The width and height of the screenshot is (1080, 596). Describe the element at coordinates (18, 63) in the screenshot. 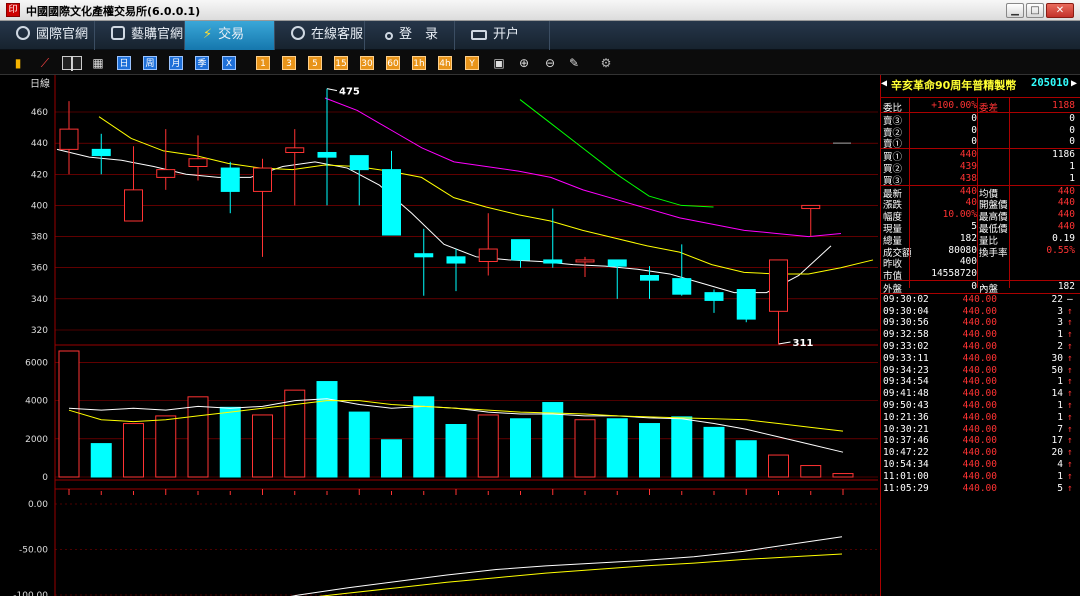

I see `bar-chart-icon: ▮` at that location.